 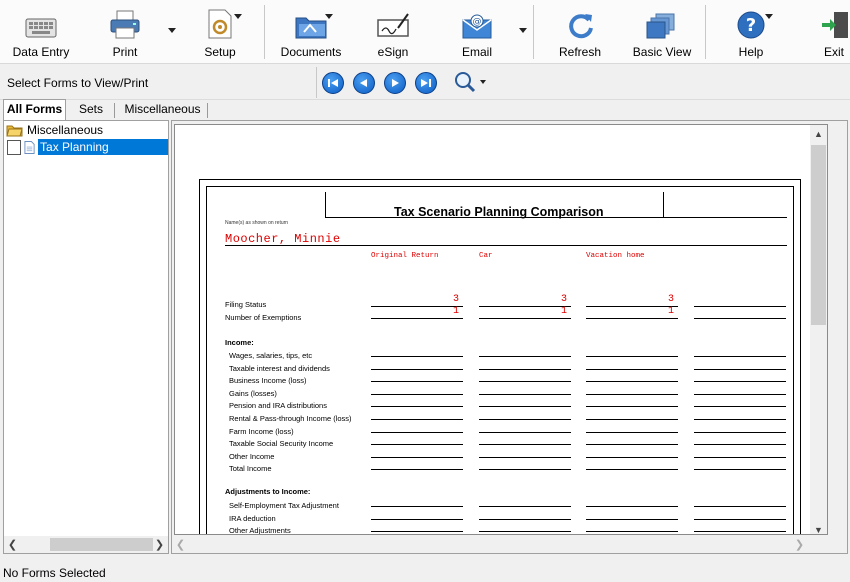 I want to click on tab-all-forms: All Forms, so click(x=34, y=109).